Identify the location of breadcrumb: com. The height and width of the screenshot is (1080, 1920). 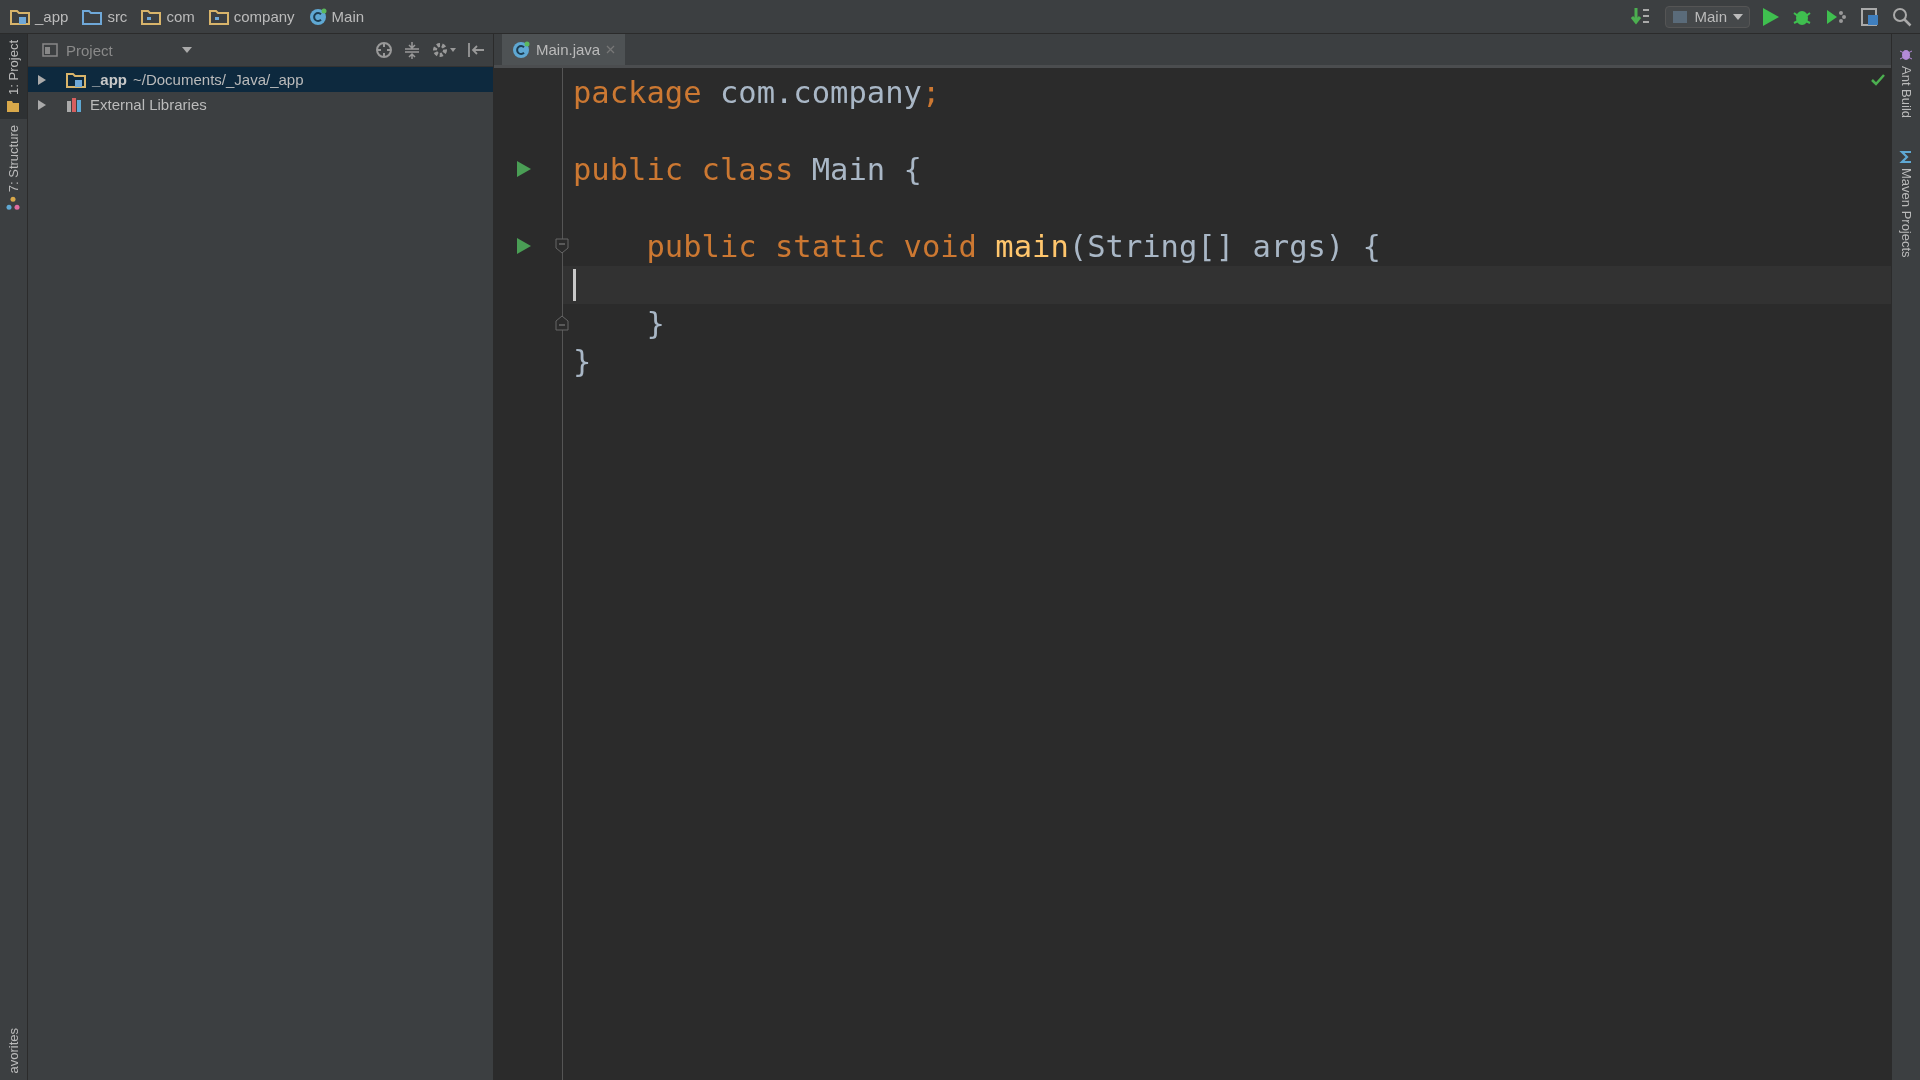
(168, 16).